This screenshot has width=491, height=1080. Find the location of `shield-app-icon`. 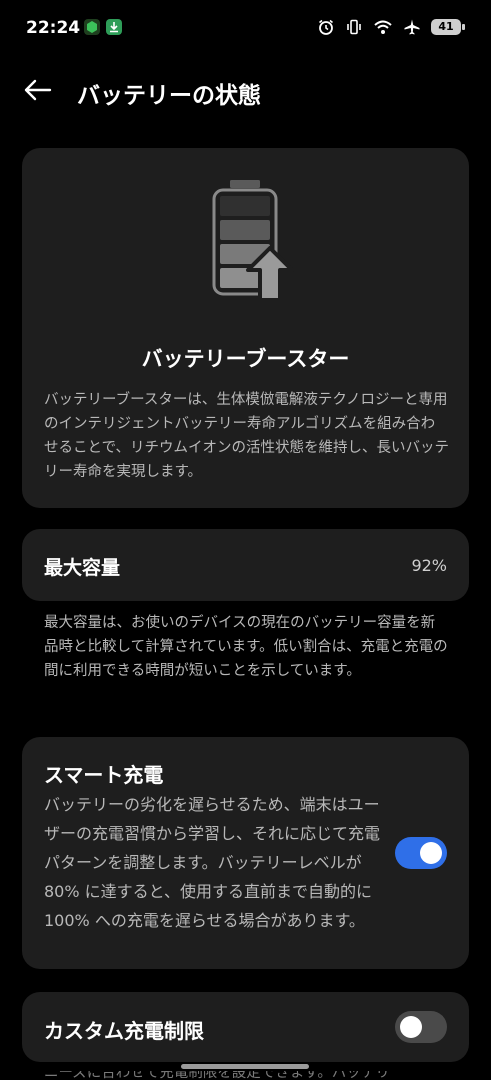

shield-app-icon is located at coordinates (92, 27).